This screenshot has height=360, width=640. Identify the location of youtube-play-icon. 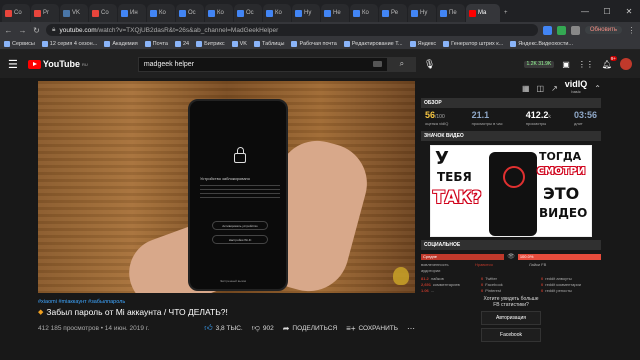
(34, 64).